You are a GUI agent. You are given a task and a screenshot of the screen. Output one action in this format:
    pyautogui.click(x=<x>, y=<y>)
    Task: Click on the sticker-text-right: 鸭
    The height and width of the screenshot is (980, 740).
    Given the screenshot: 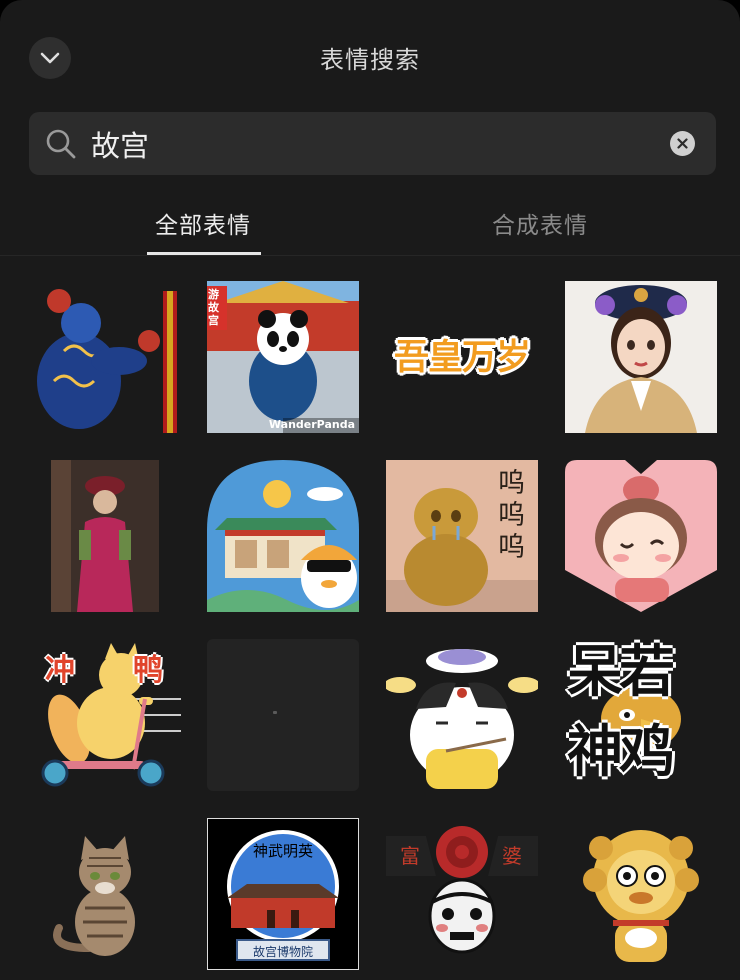 What is the action you would take?
    pyautogui.click(x=148, y=670)
    